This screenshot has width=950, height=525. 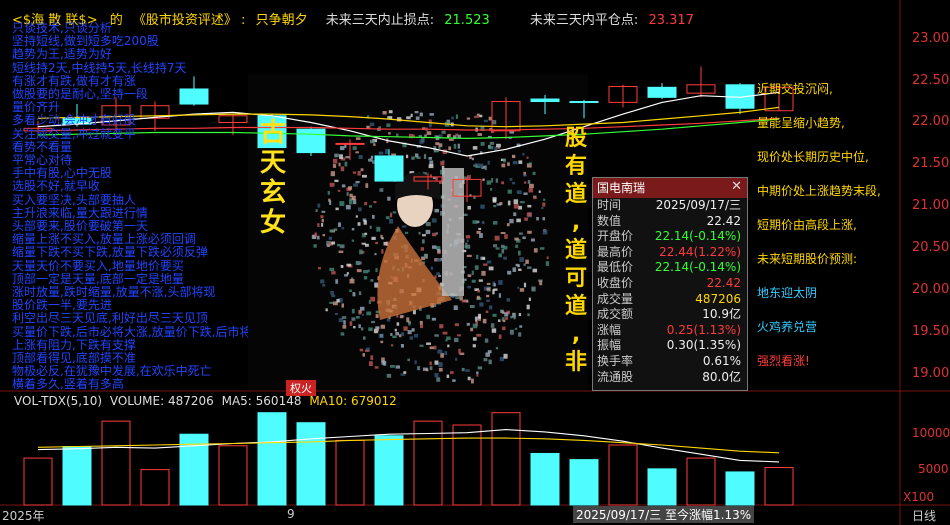 What do you see at coordinates (615, 360) in the screenshot?
I see `popup-row-label: 换手率` at bounding box center [615, 360].